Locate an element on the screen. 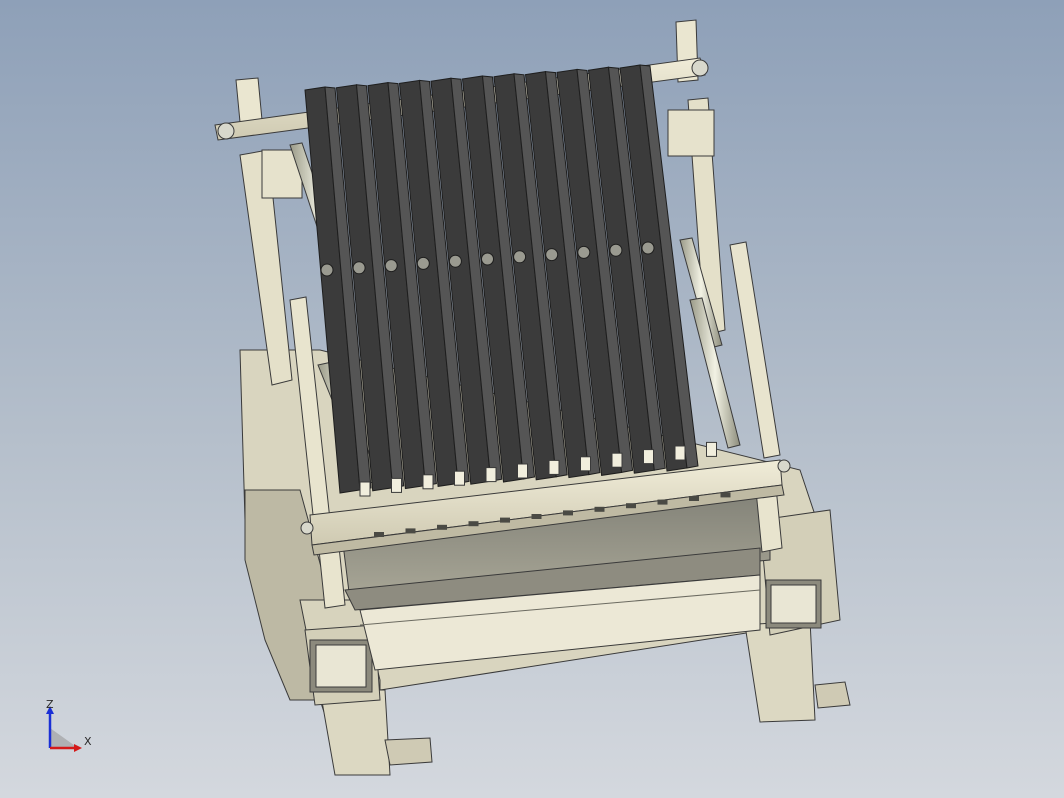  z-axis-label: Z is located at coordinates (50, 704).